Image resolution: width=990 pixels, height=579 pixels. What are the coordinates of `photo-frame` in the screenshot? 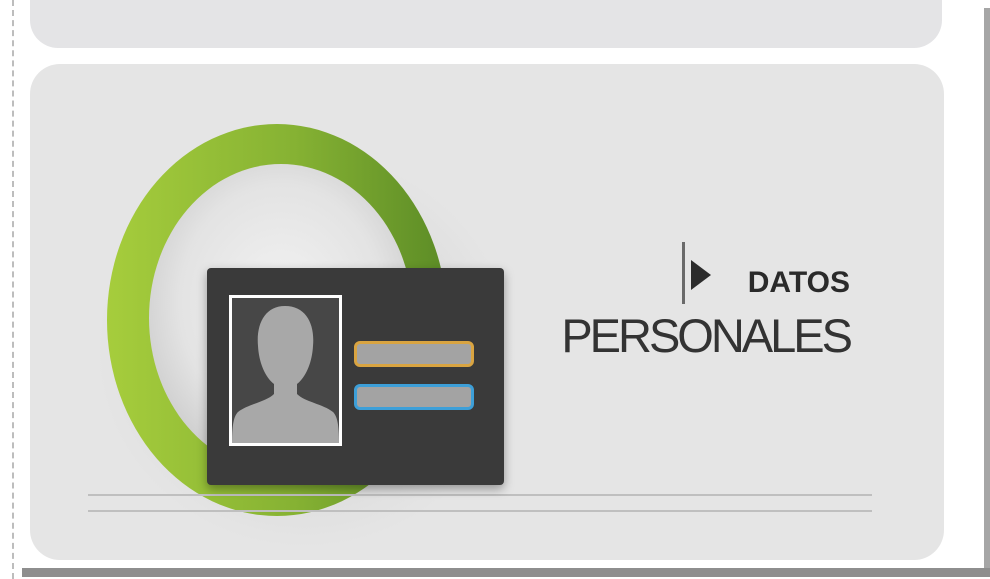 It's located at (285, 370).